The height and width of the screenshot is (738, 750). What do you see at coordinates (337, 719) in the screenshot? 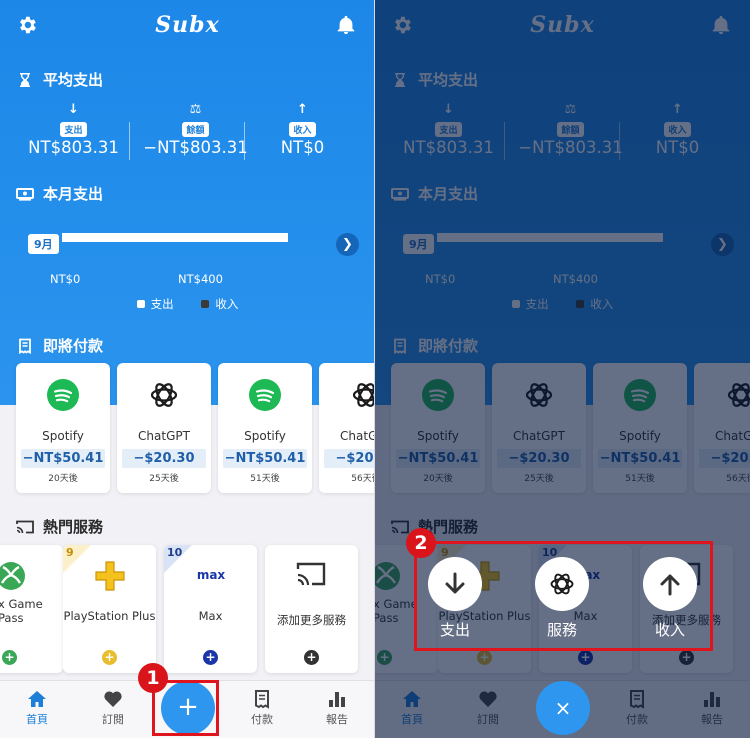
I see `tab-label: 報告` at bounding box center [337, 719].